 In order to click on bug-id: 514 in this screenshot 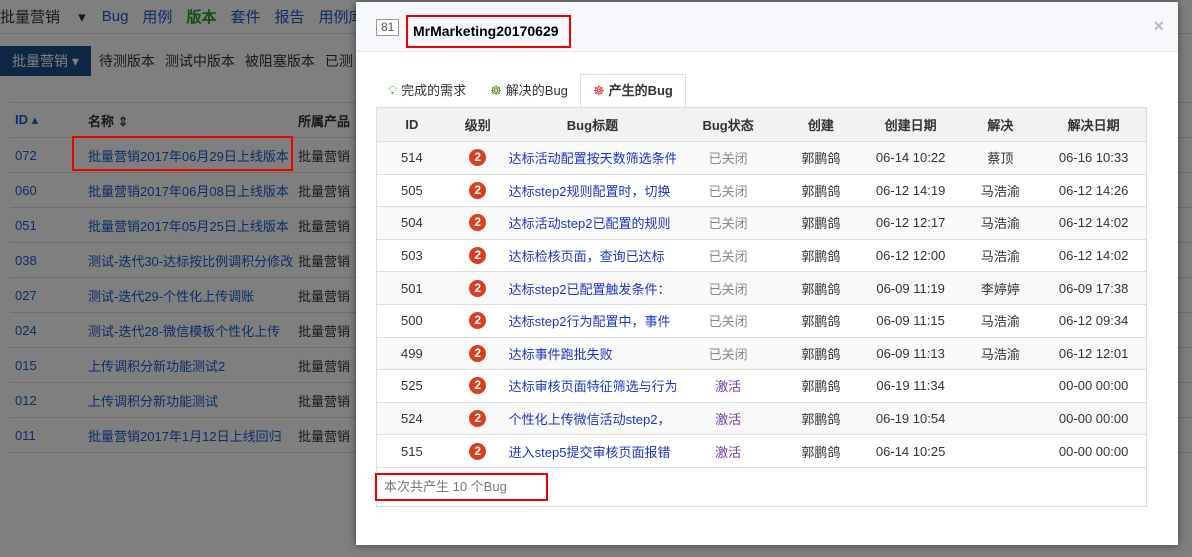, I will do `click(412, 158)`.